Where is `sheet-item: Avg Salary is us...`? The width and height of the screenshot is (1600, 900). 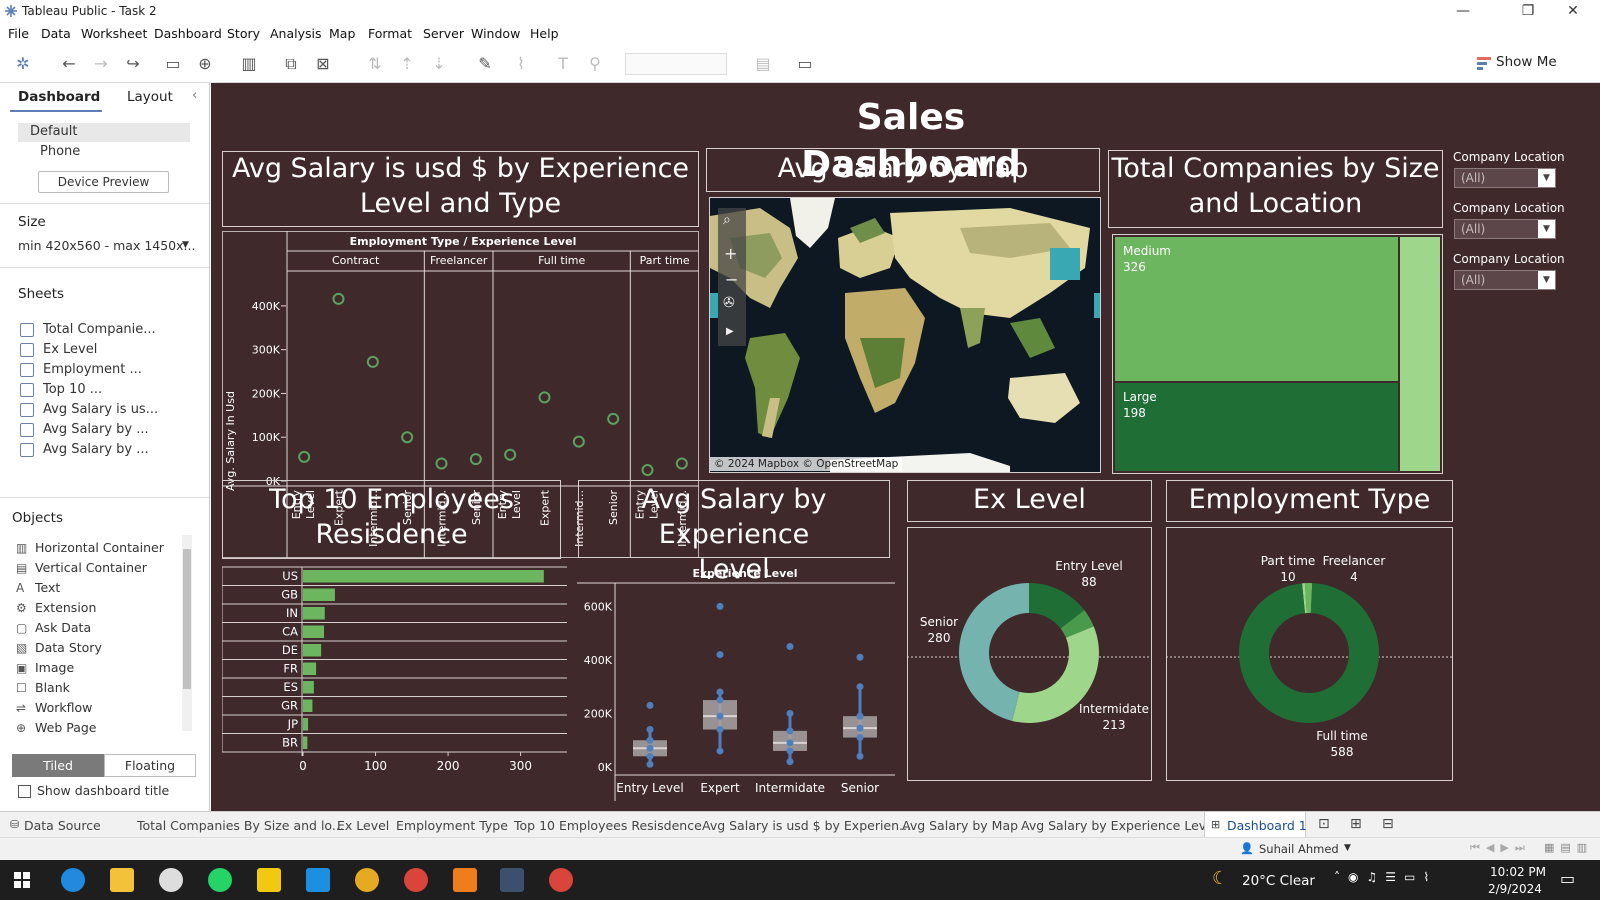
sheet-item: Avg Salary is us... is located at coordinates (100, 409).